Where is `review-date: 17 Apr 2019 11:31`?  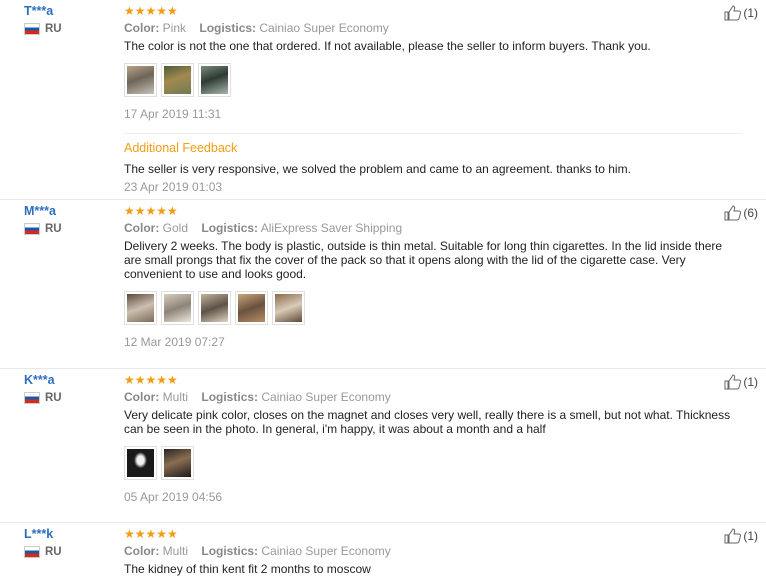 review-date: 17 Apr 2019 11:31 is located at coordinates (173, 114).